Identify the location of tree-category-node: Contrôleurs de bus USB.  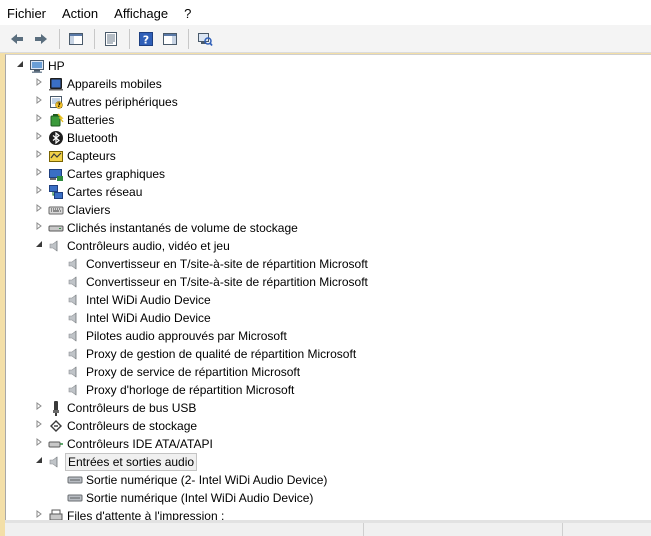
(328, 408).